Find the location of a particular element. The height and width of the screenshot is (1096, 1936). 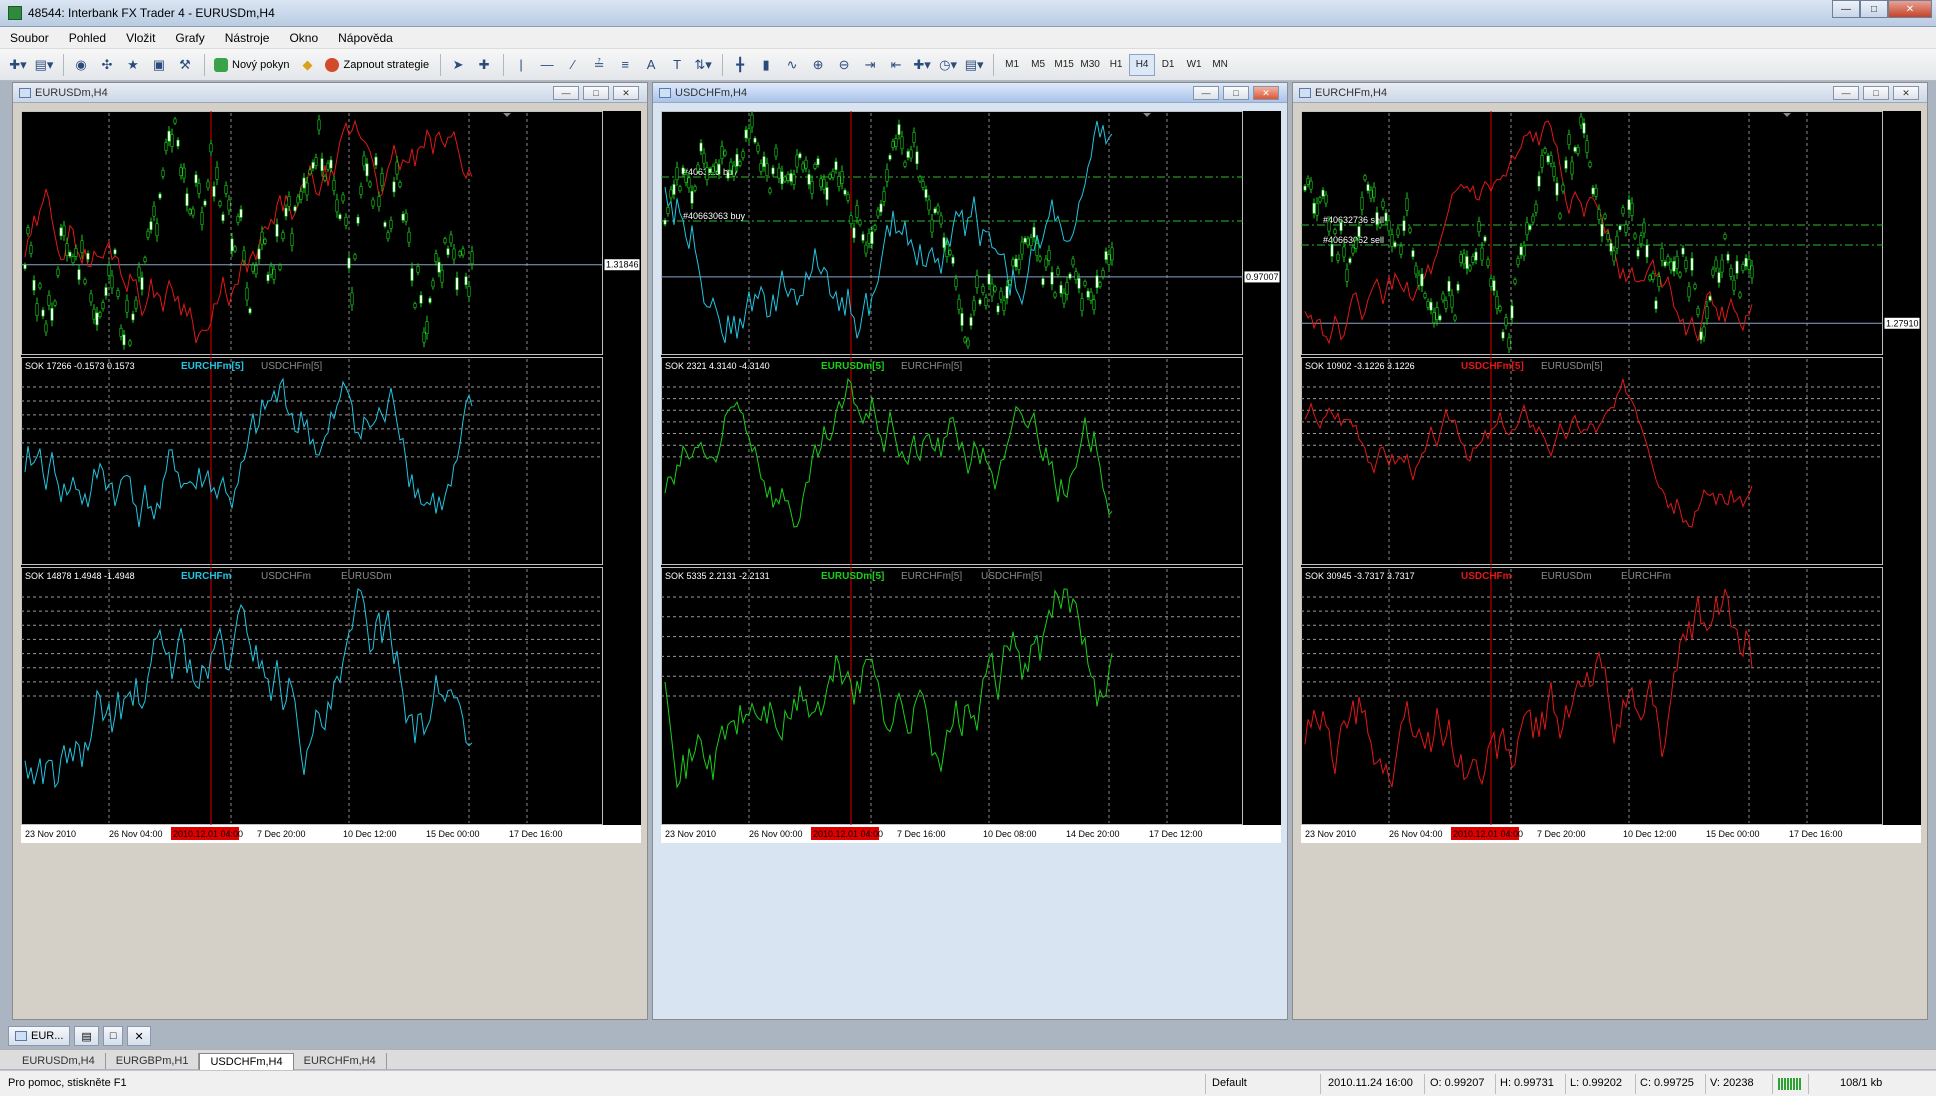

trendline-icon: ∕ is located at coordinates (573, 65).